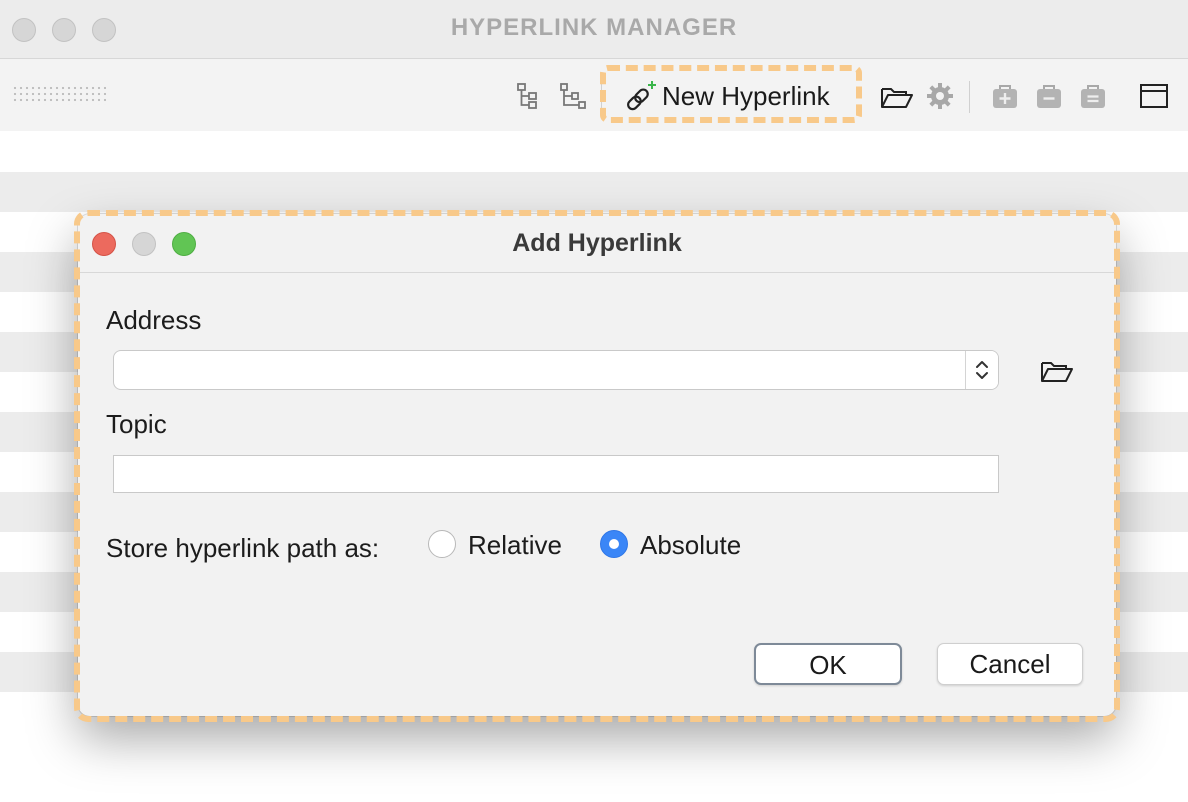 Image resolution: width=1188 pixels, height=802 pixels. What do you see at coordinates (594, 95) in the screenshot?
I see `toolbar: New Hyperlink` at bounding box center [594, 95].